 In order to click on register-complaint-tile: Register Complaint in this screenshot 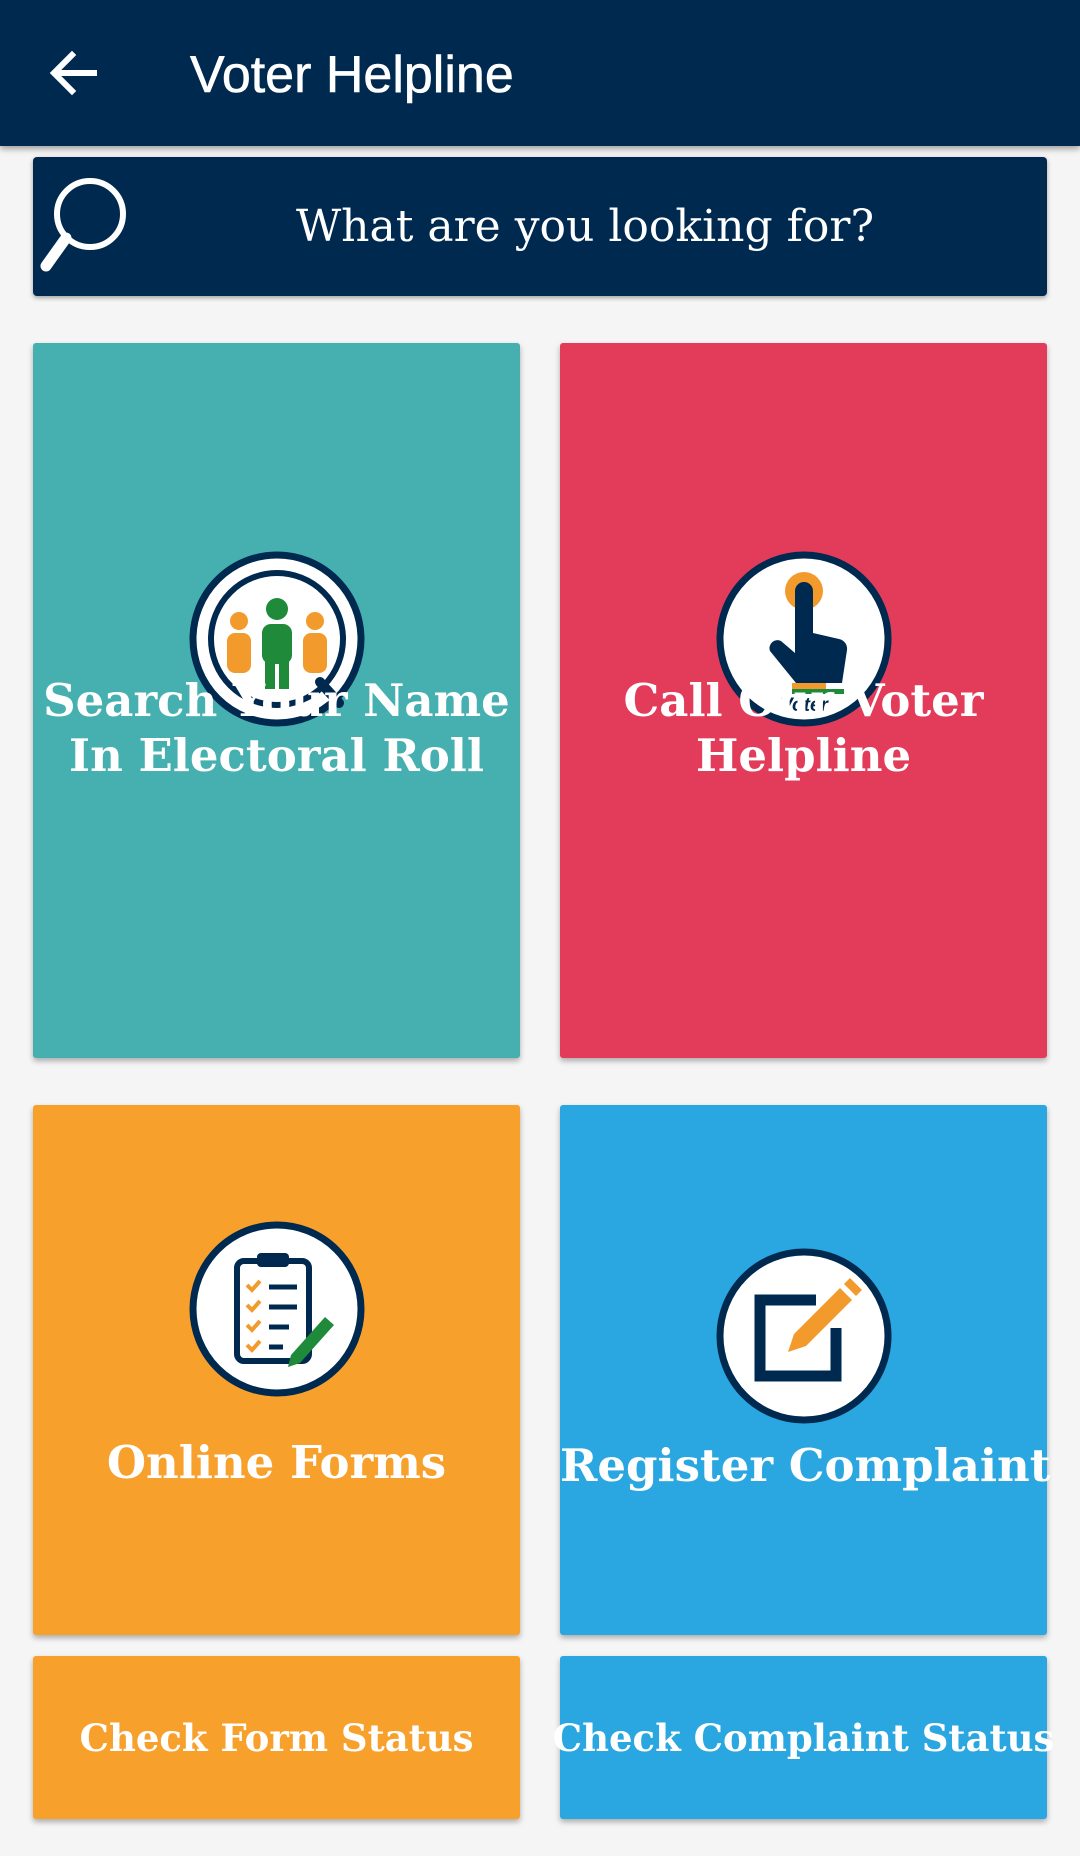, I will do `click(805, 1370)`.